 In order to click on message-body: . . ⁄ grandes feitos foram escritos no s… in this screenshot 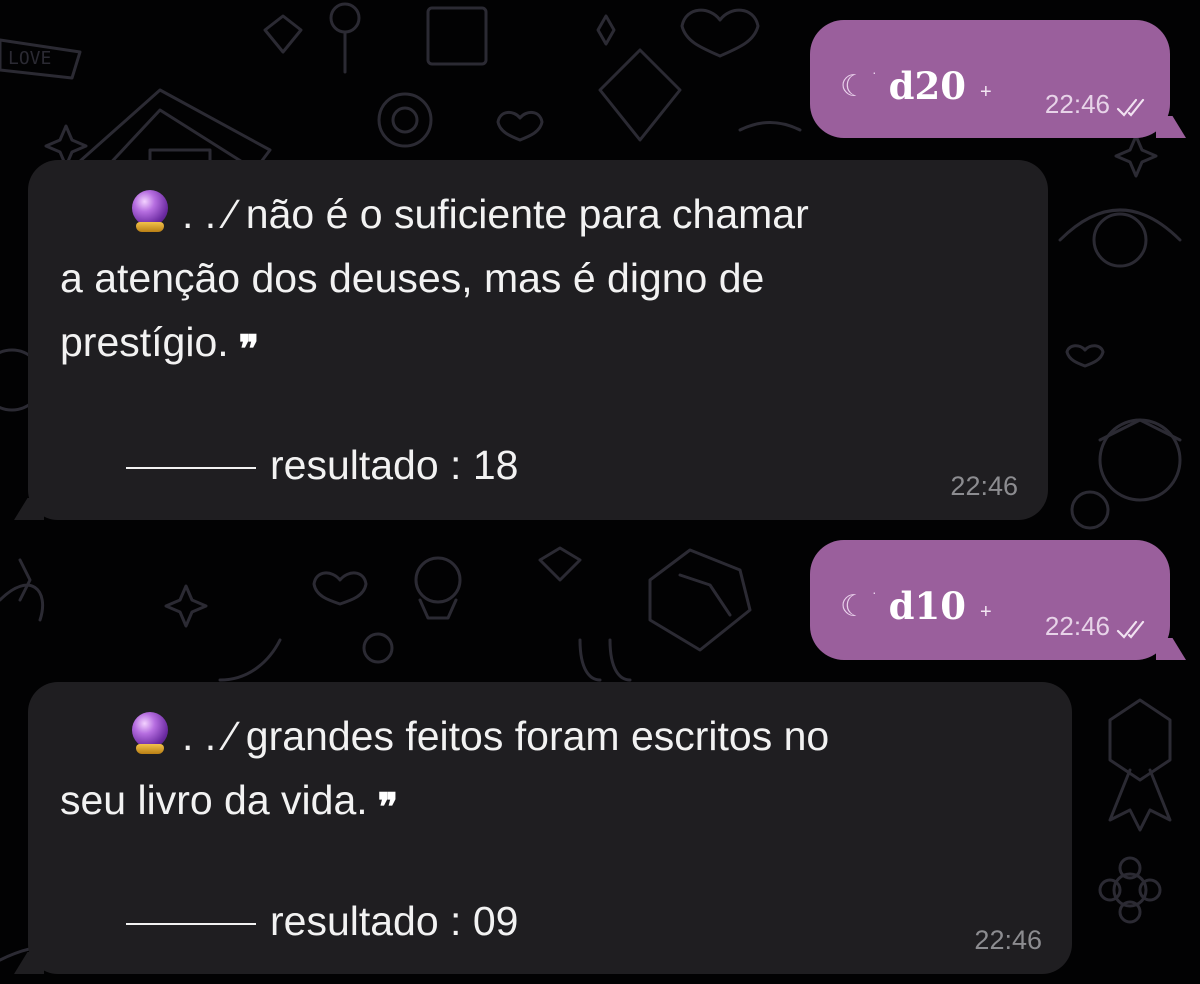, I will do `click(444, 768)`.